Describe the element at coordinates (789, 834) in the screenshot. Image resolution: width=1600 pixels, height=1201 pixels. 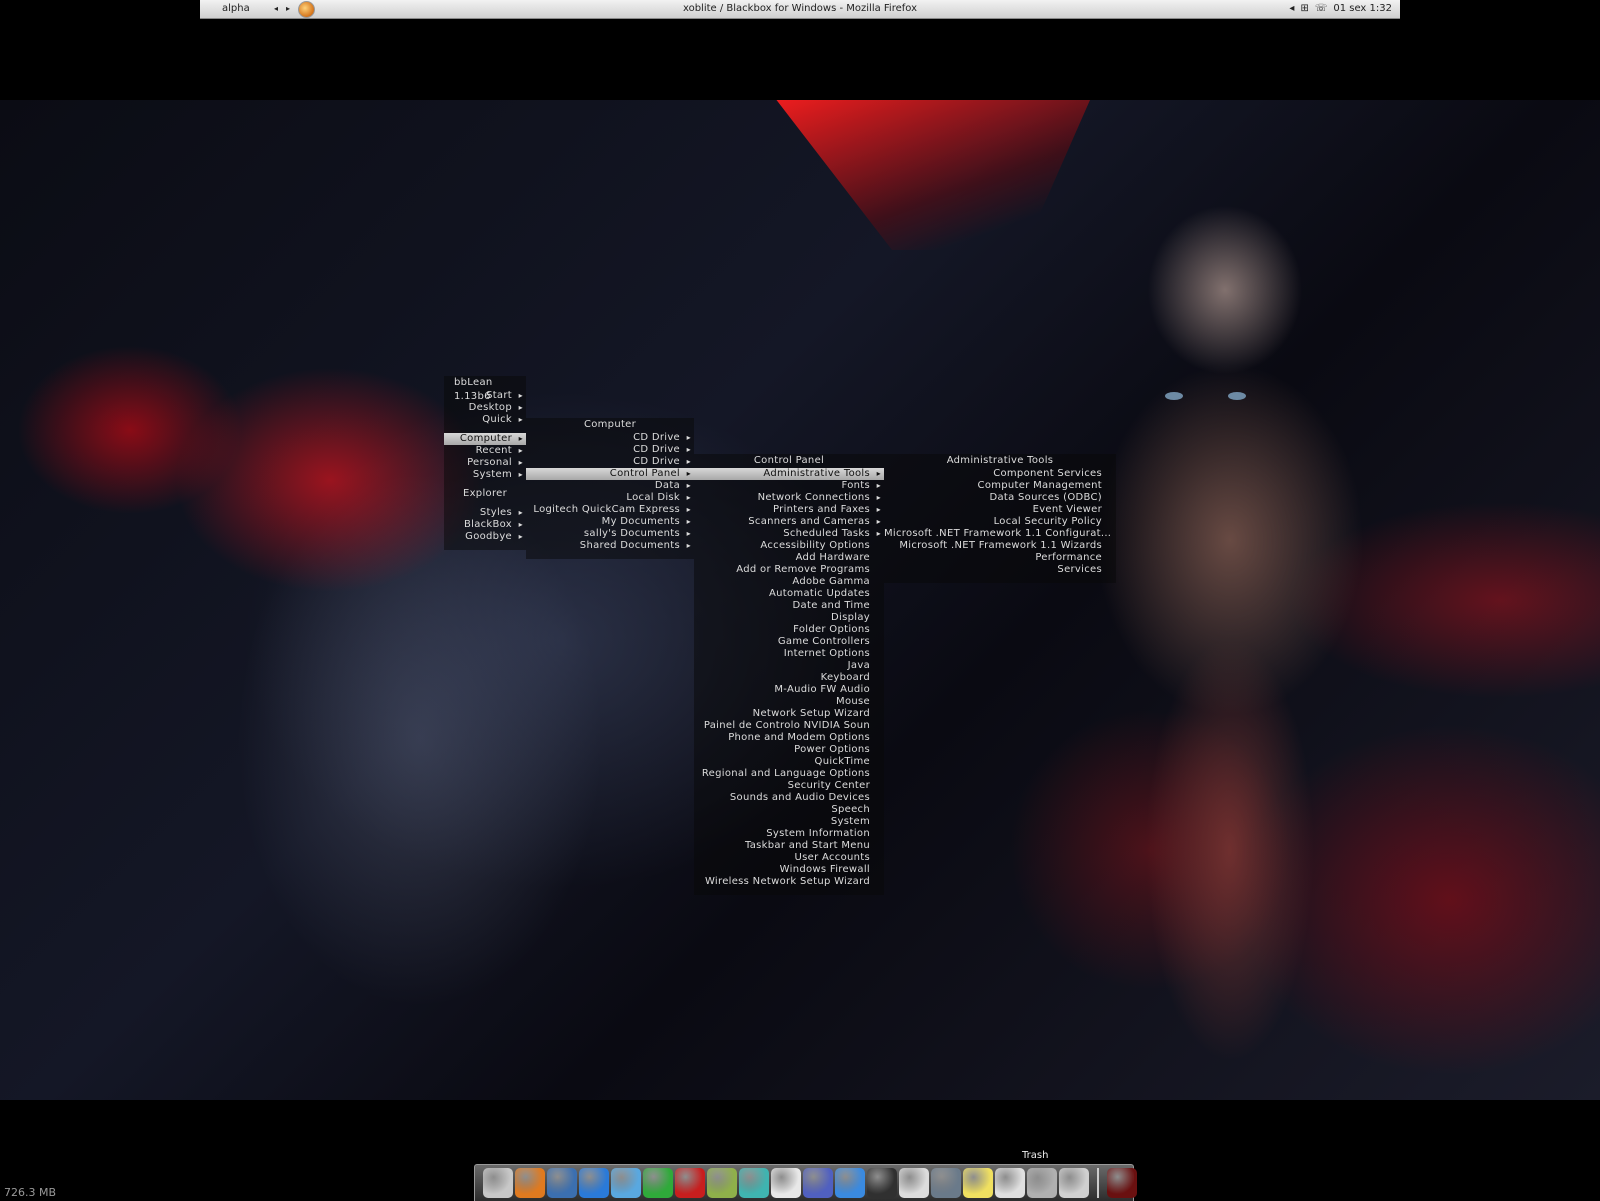
I see `menu-item-system-information: System Information` at that location.